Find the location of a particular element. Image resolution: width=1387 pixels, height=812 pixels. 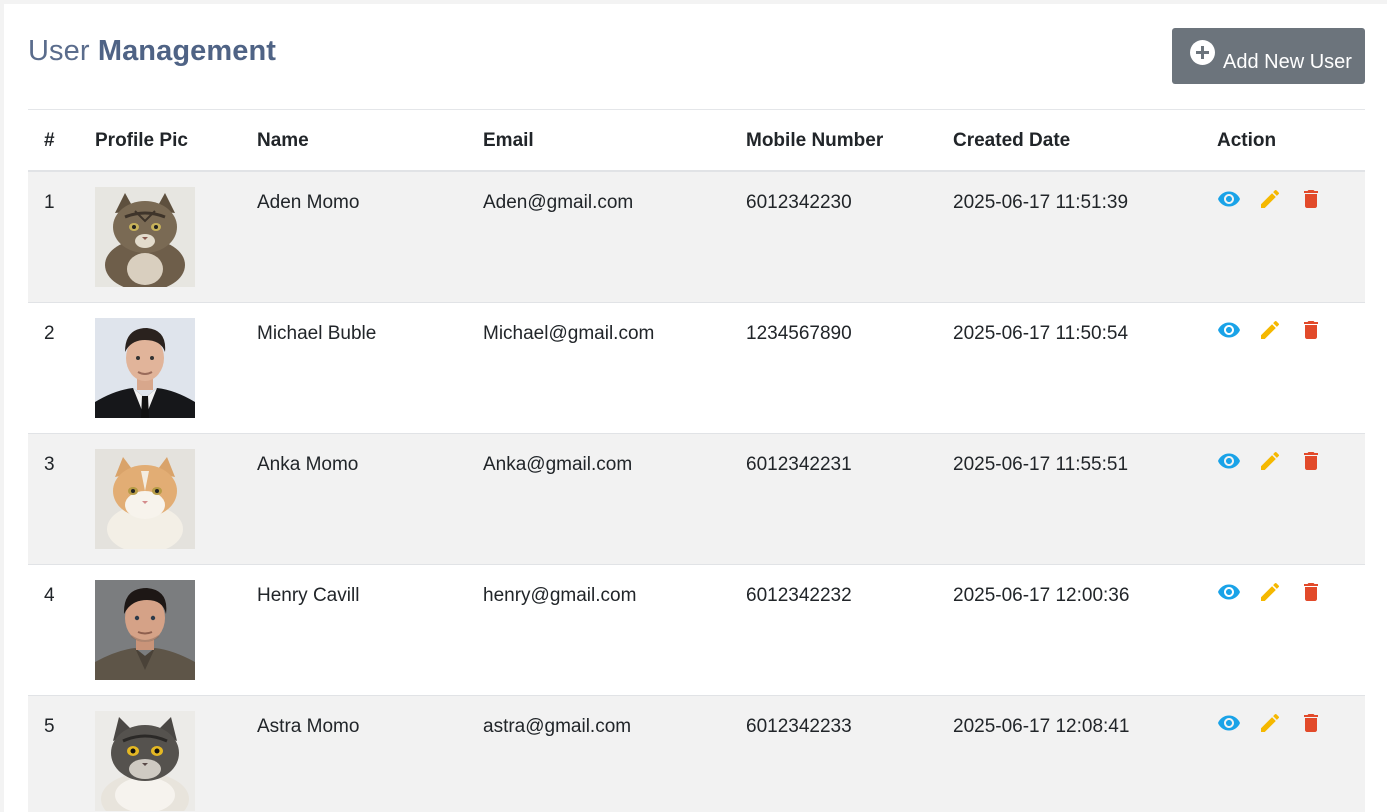

column-header-profile-pic: Profile Pic is located at coordinates (141, 140).